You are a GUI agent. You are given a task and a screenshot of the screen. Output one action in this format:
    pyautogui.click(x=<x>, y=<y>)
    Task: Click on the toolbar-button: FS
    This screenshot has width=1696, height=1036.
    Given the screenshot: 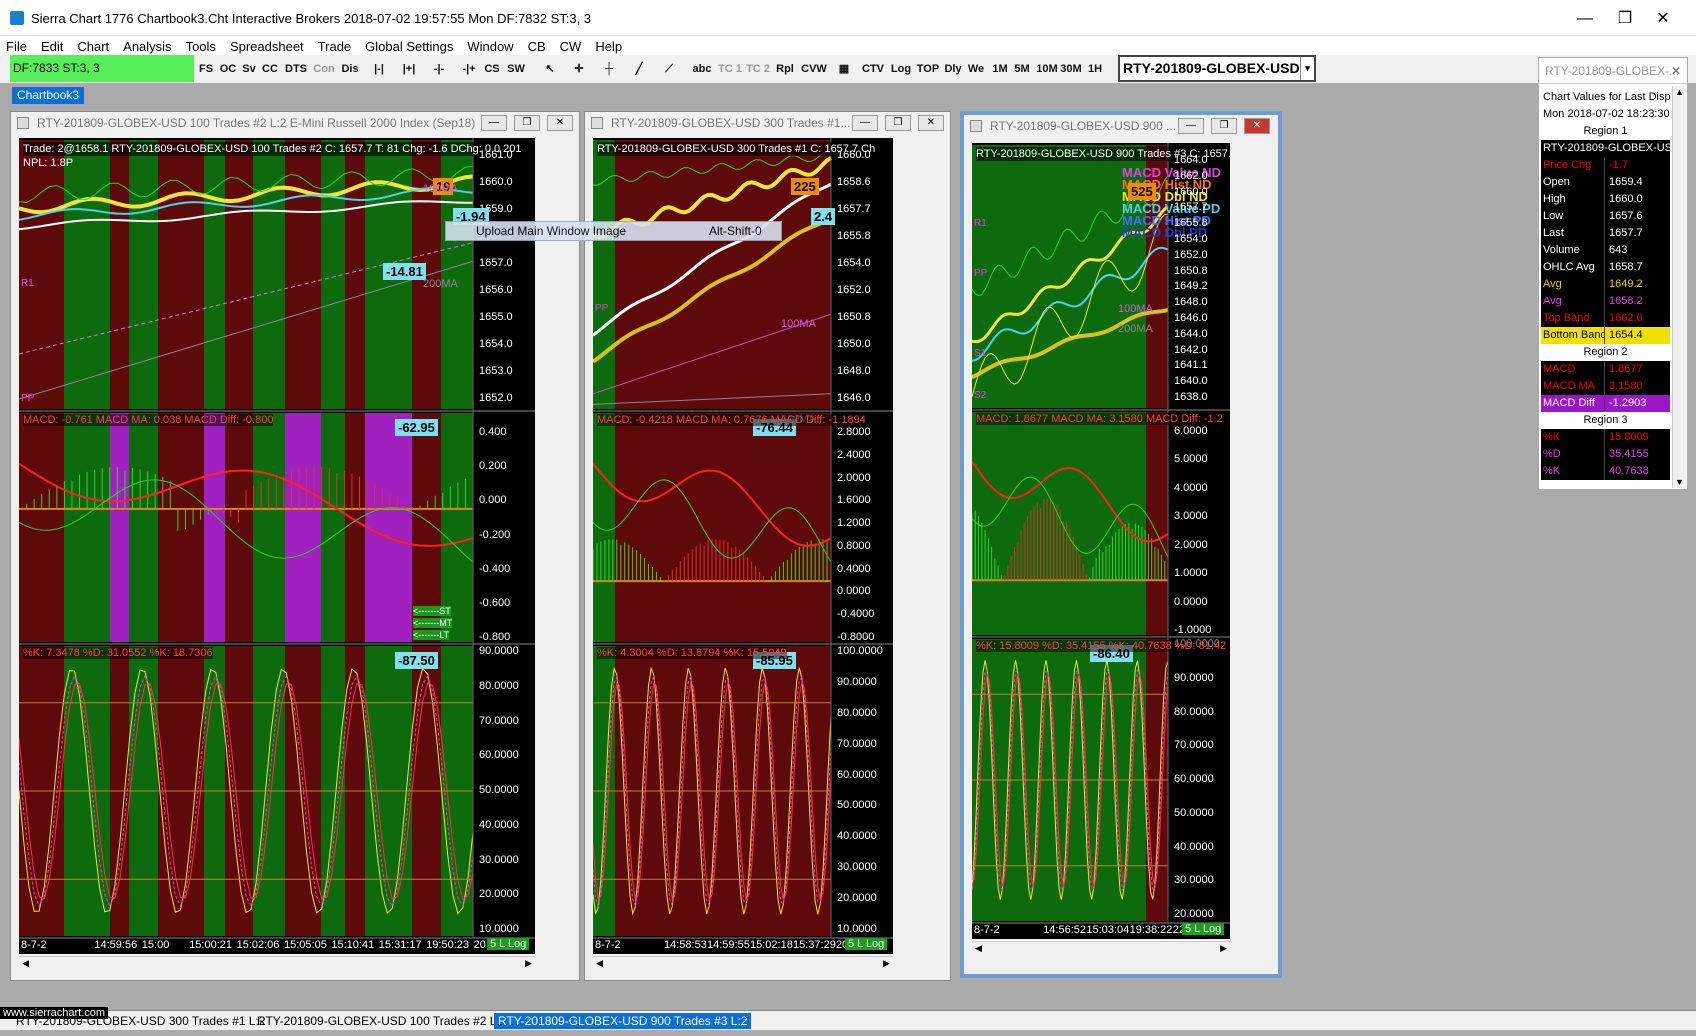 What is the action you would take?
    pyautogui.click(x=206, y=69)
    